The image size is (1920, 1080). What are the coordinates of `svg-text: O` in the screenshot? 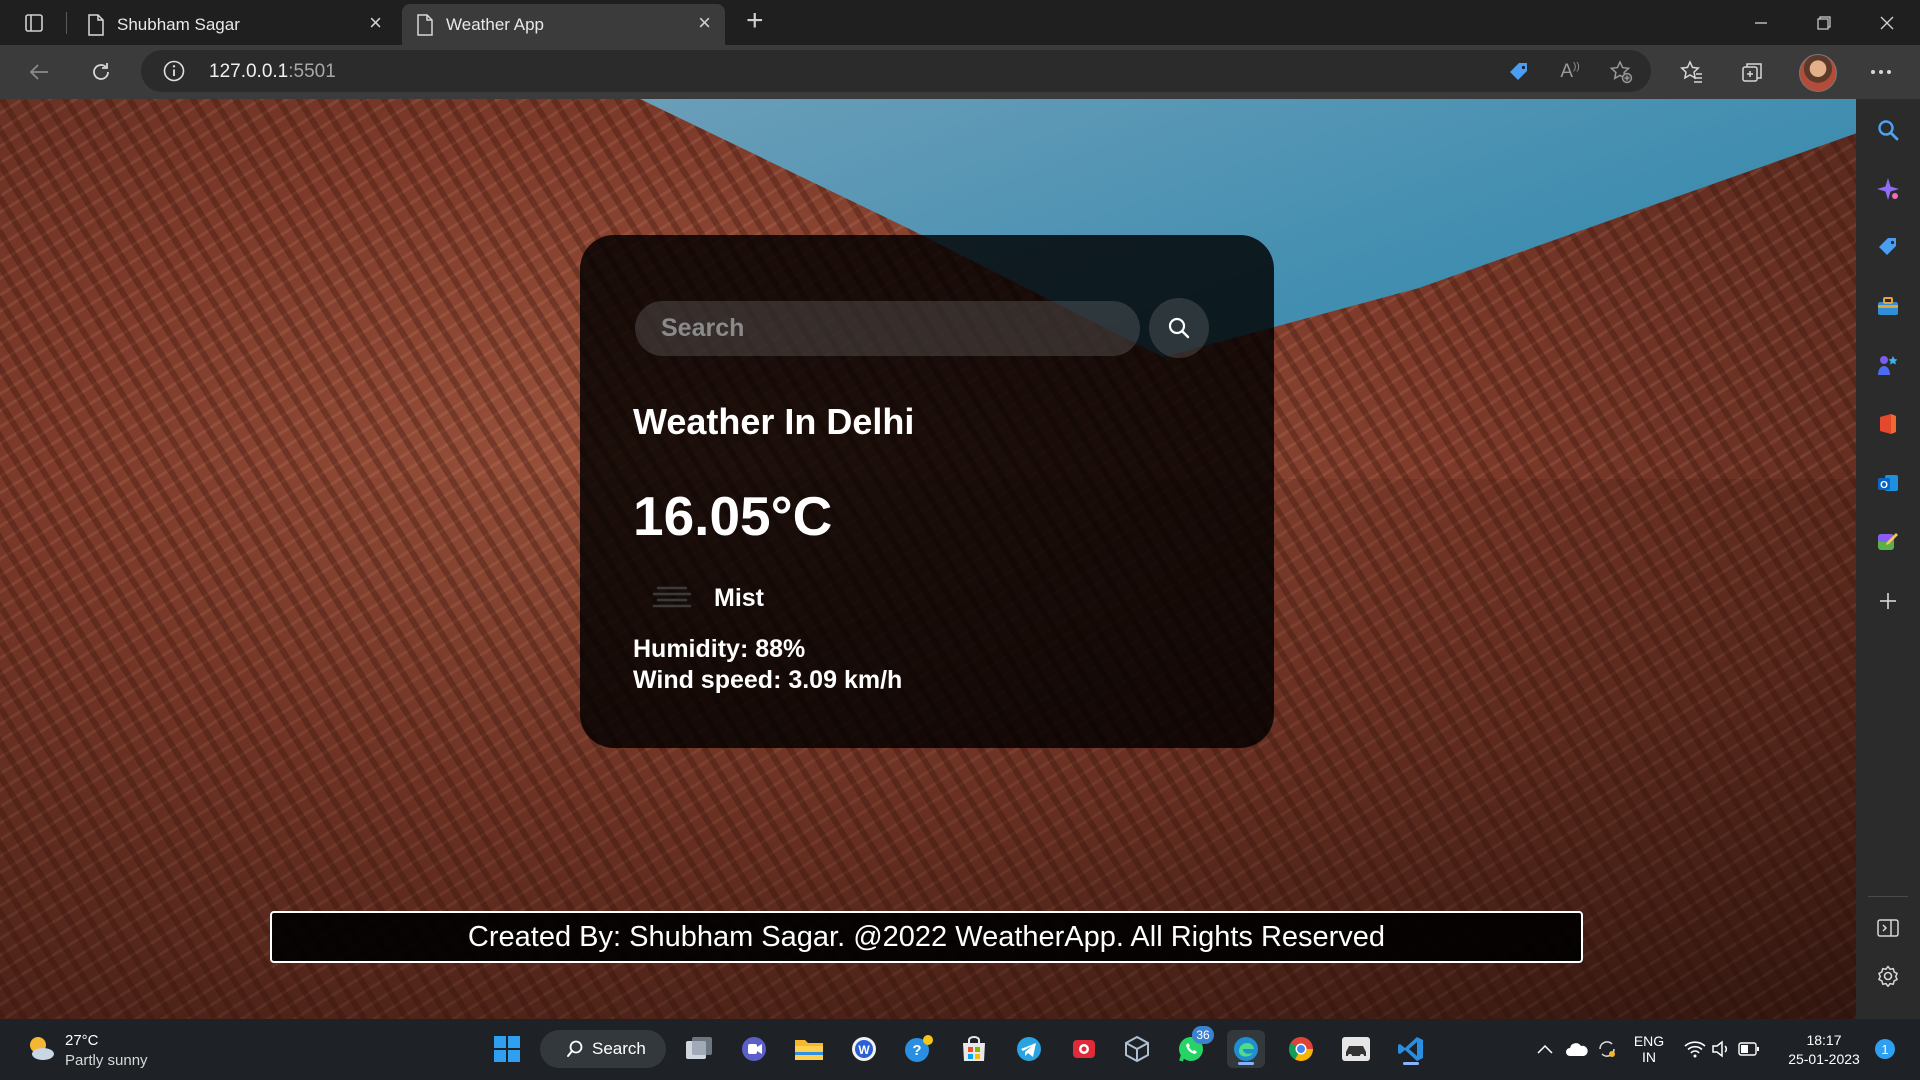 It's located at (1884, 485).